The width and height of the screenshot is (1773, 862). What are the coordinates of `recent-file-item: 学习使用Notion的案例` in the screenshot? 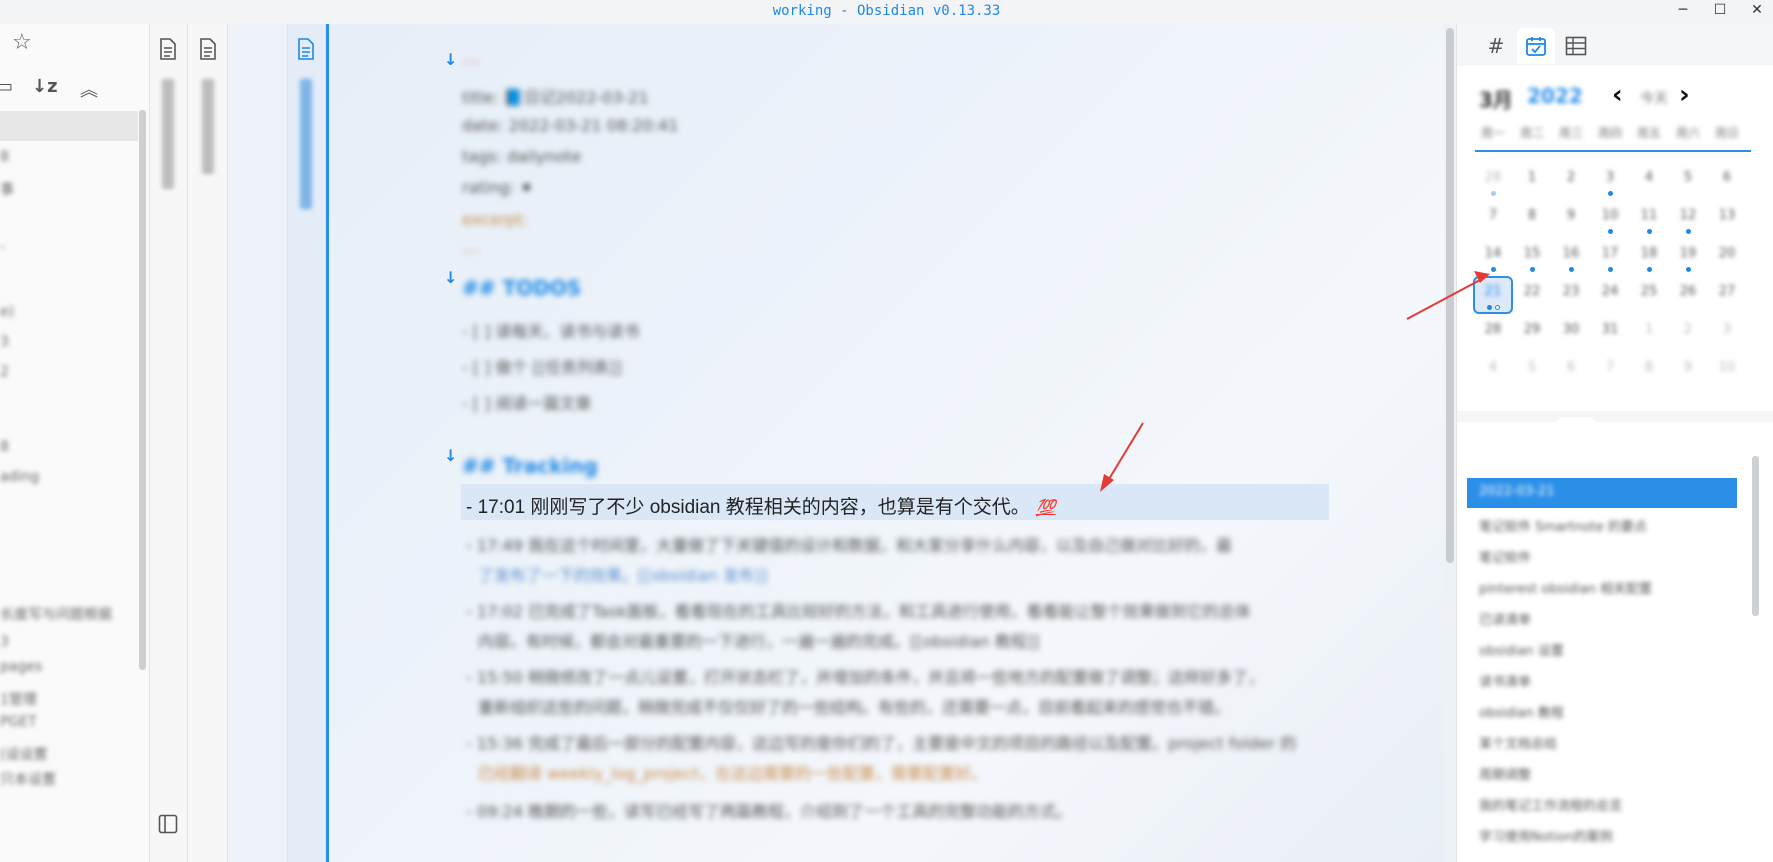 It's located at (1546, 835).